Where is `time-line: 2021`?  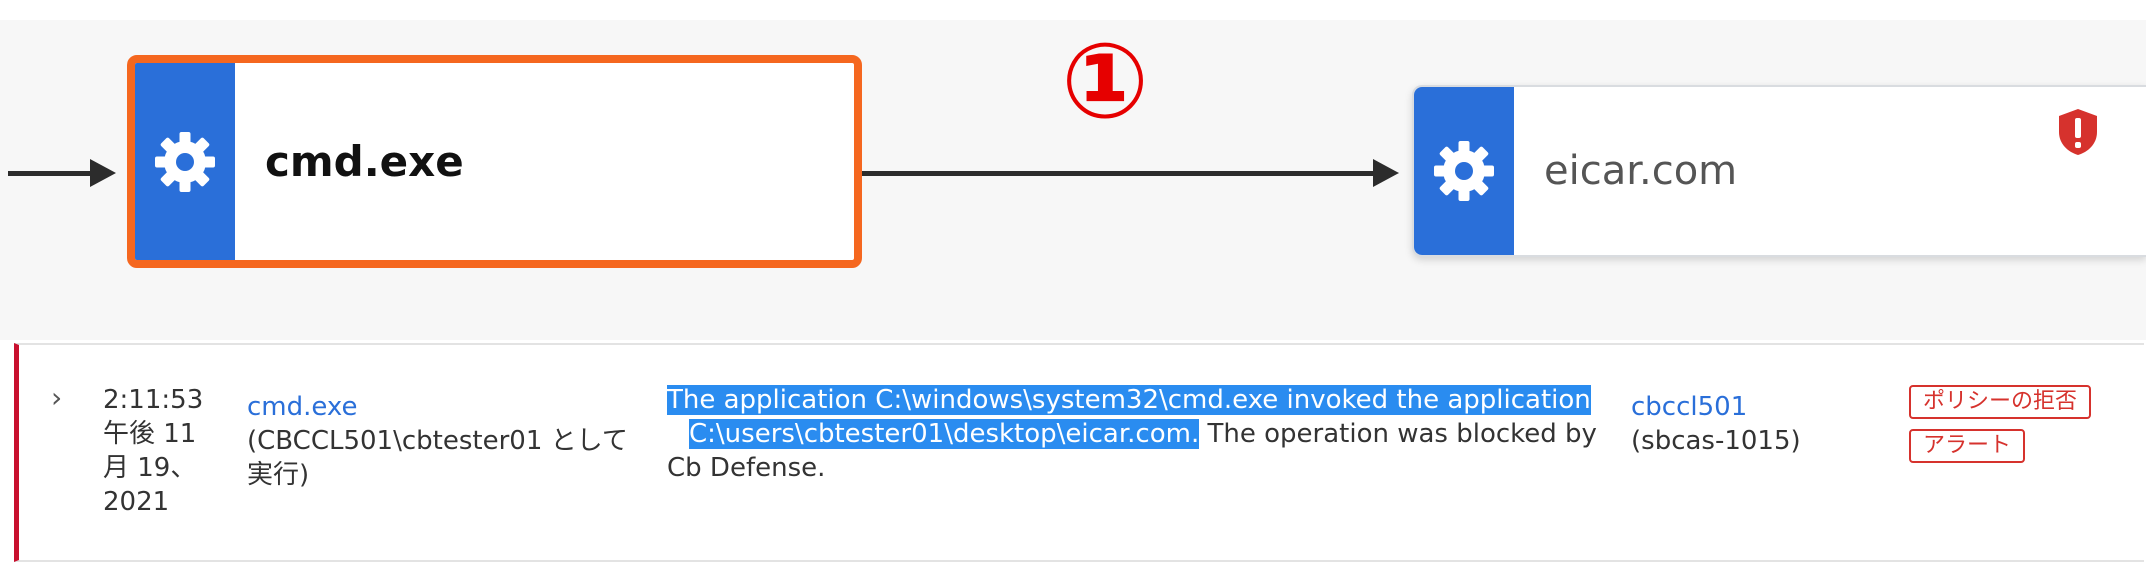 time-line: 2021 is located at coordinates (136, 502).